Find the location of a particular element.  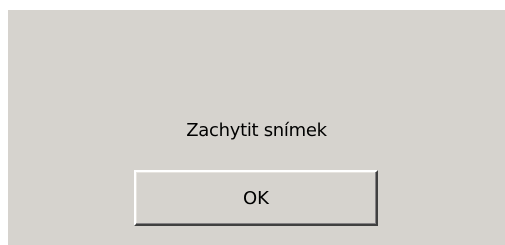

ok-button: OK is located at coordinates (256, 198).